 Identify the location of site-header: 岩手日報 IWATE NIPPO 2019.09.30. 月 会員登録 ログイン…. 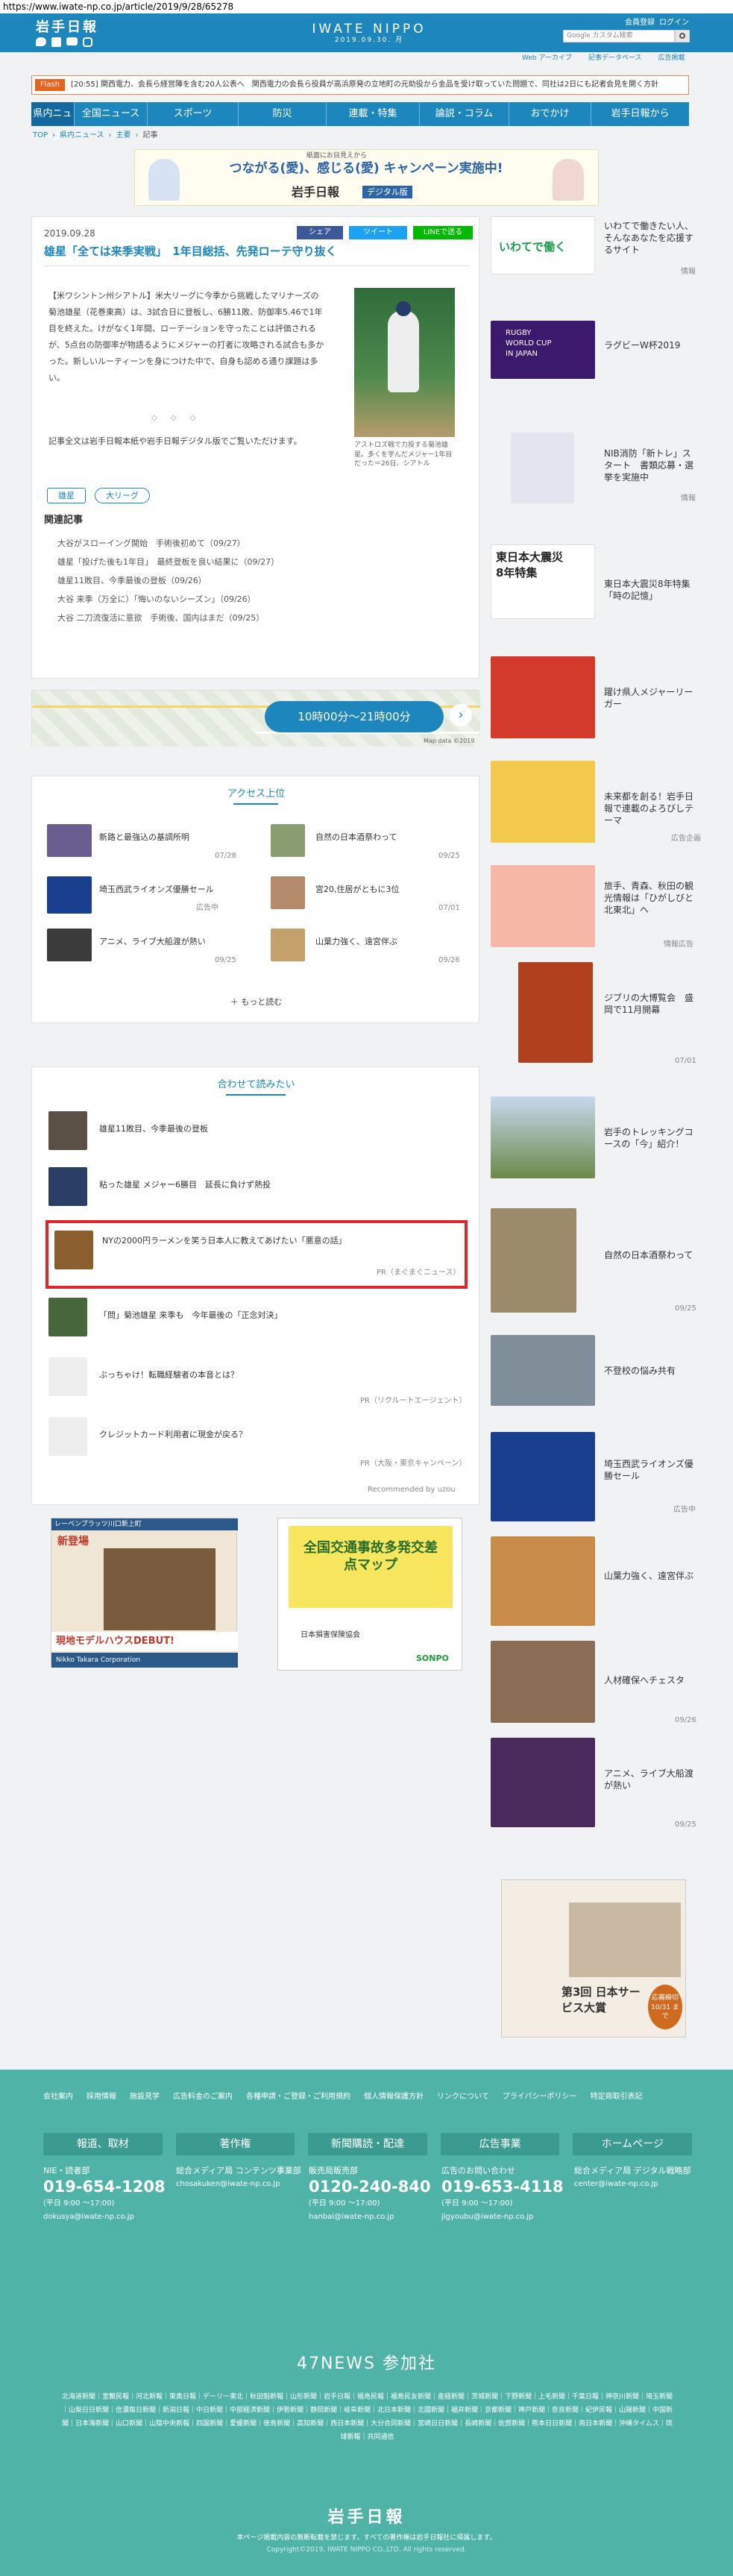
(366, 32).